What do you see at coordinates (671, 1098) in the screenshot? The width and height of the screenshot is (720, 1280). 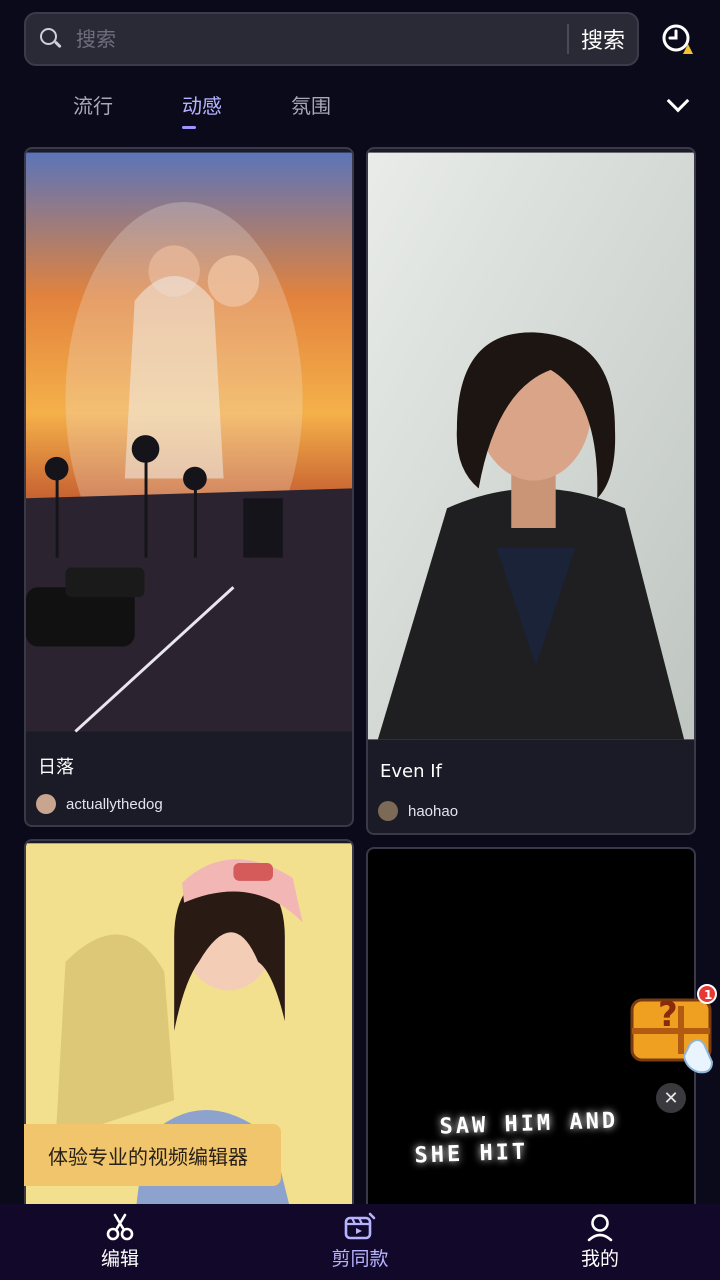 I see `close-icon: ✕` at bounding box center [671, 1098].